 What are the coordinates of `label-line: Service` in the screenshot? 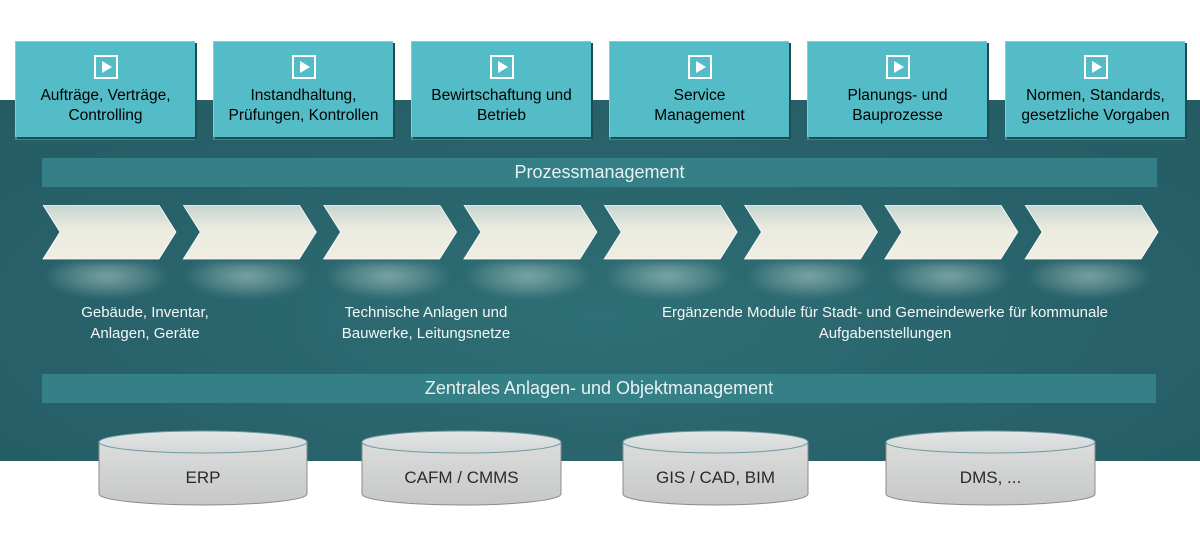 It's located at (699, 95).